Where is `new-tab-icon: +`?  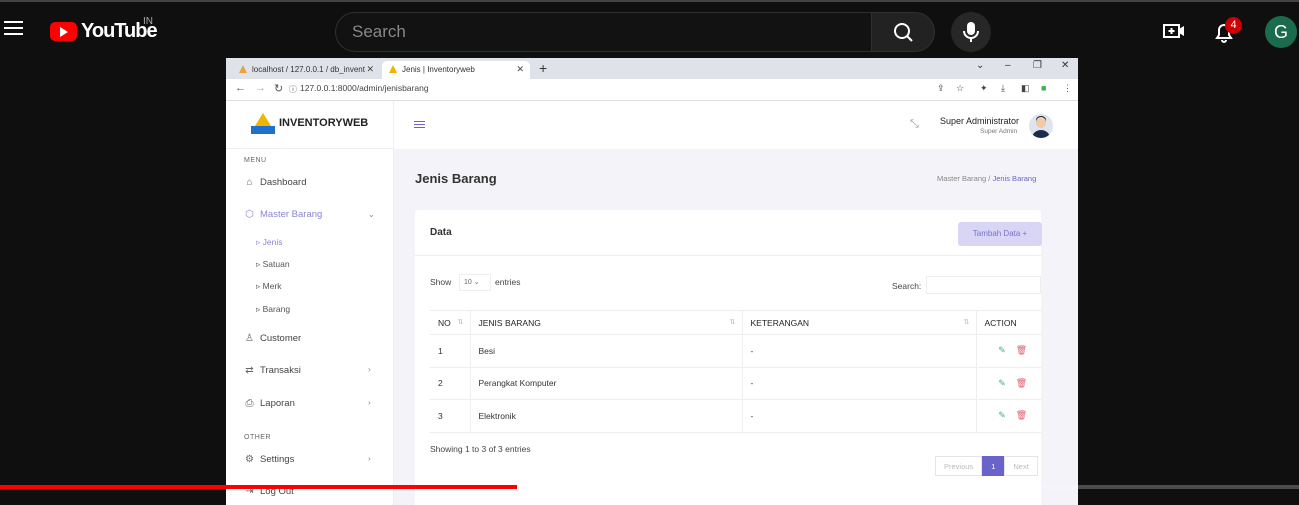
new-tab-icon: + is located at coordinates (543, 68).